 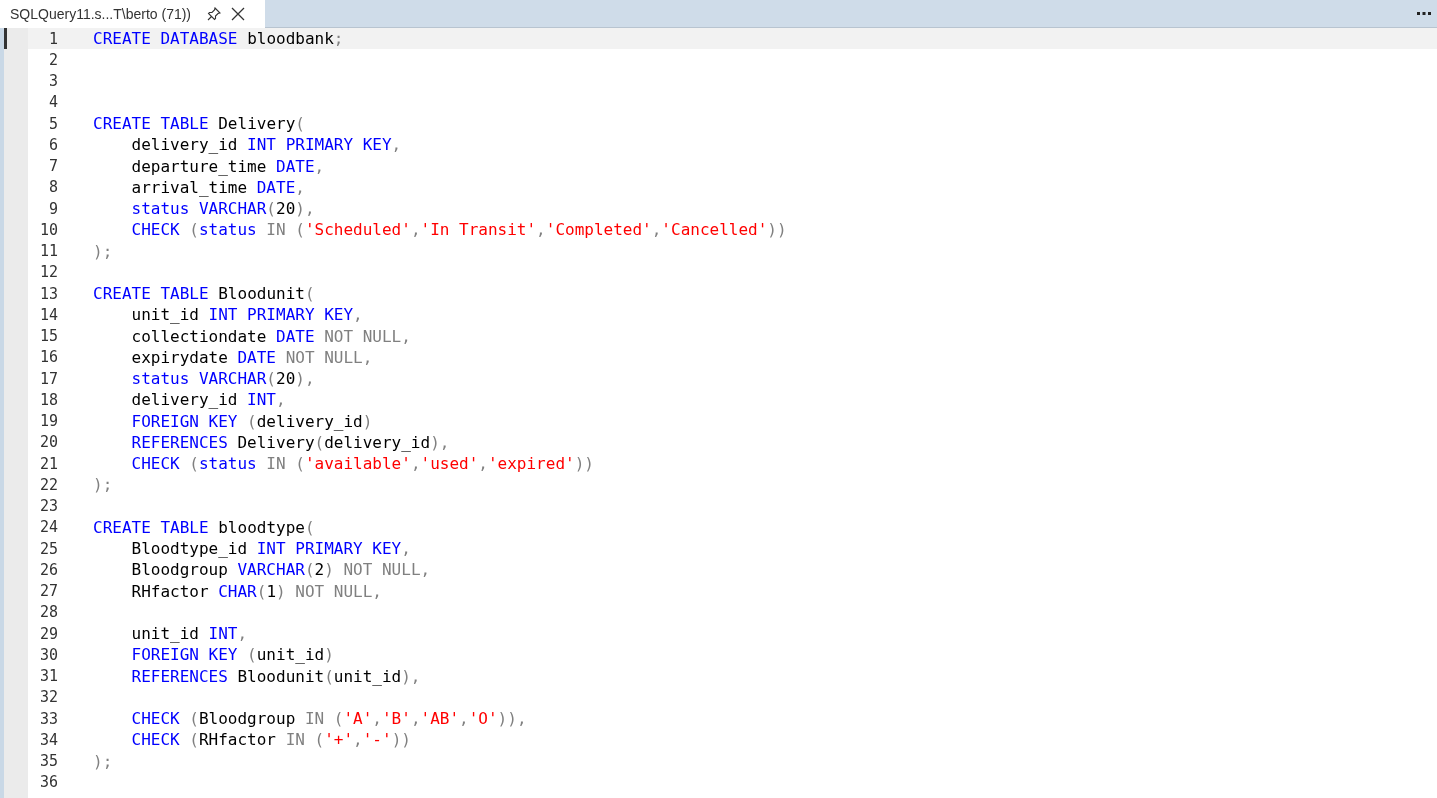 What do you see at coordinates (5, 39) in the screenshot?
I see `current-line-marker` at bounding box center [5, 39].